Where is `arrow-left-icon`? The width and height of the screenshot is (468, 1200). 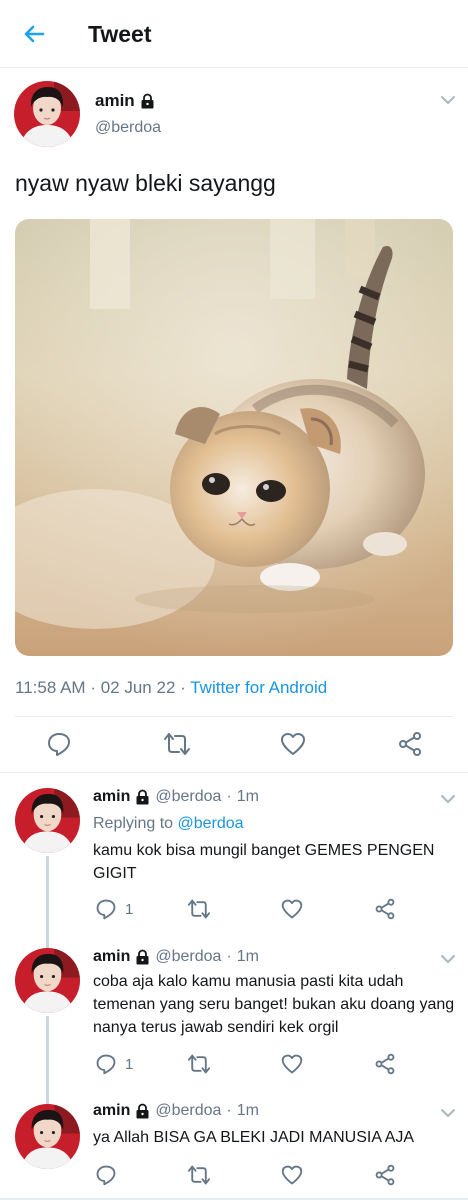 arrow-left-icon is located at coordinates (34, 34).